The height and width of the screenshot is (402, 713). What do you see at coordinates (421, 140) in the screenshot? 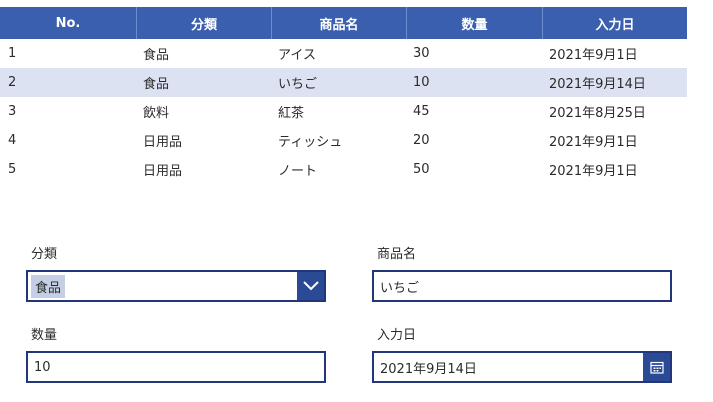
I see `cell-qty: 20` at bounding box center [421, 140].